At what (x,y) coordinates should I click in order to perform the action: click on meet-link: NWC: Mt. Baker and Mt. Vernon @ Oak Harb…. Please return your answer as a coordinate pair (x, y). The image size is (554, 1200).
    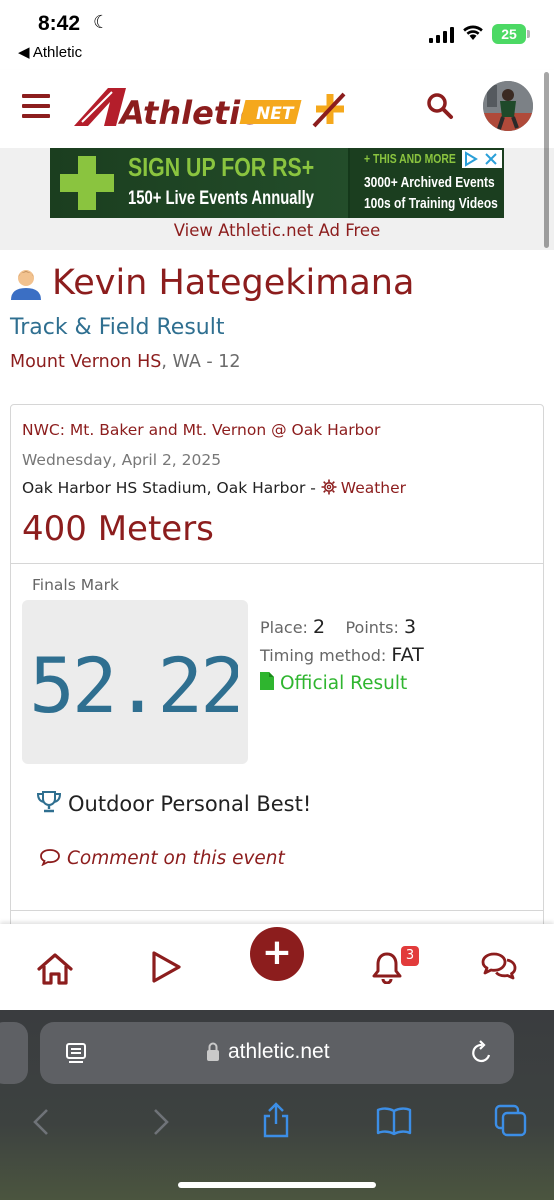
    Looking at the image, I should click on (201, 430).